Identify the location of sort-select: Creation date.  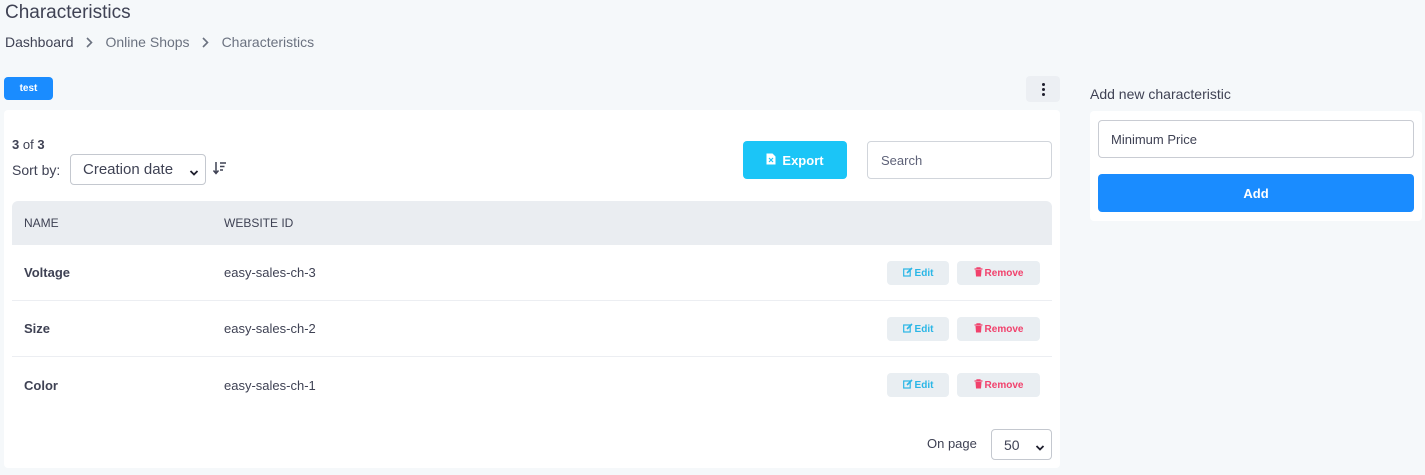
(138, 169).